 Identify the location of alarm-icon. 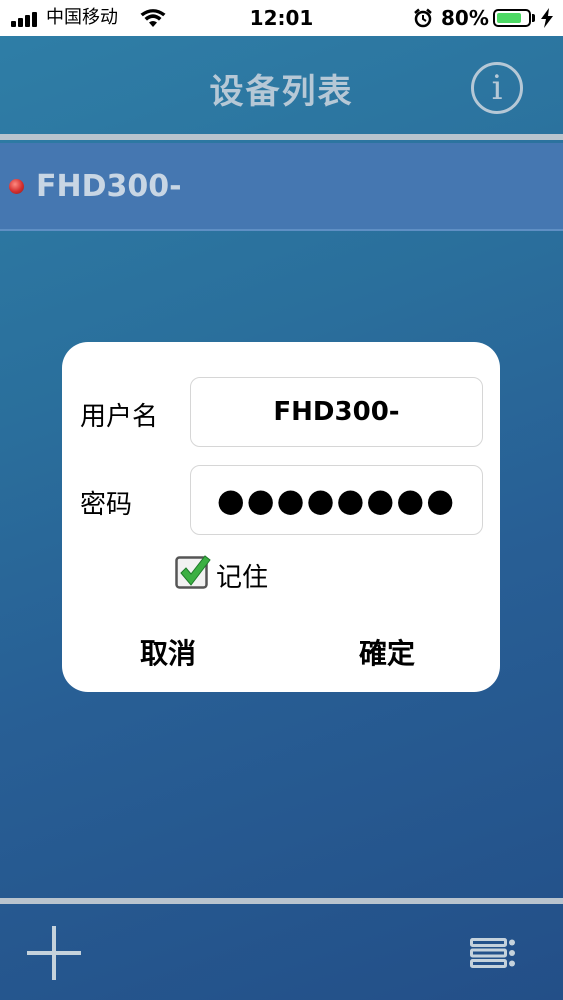
(423, 18).